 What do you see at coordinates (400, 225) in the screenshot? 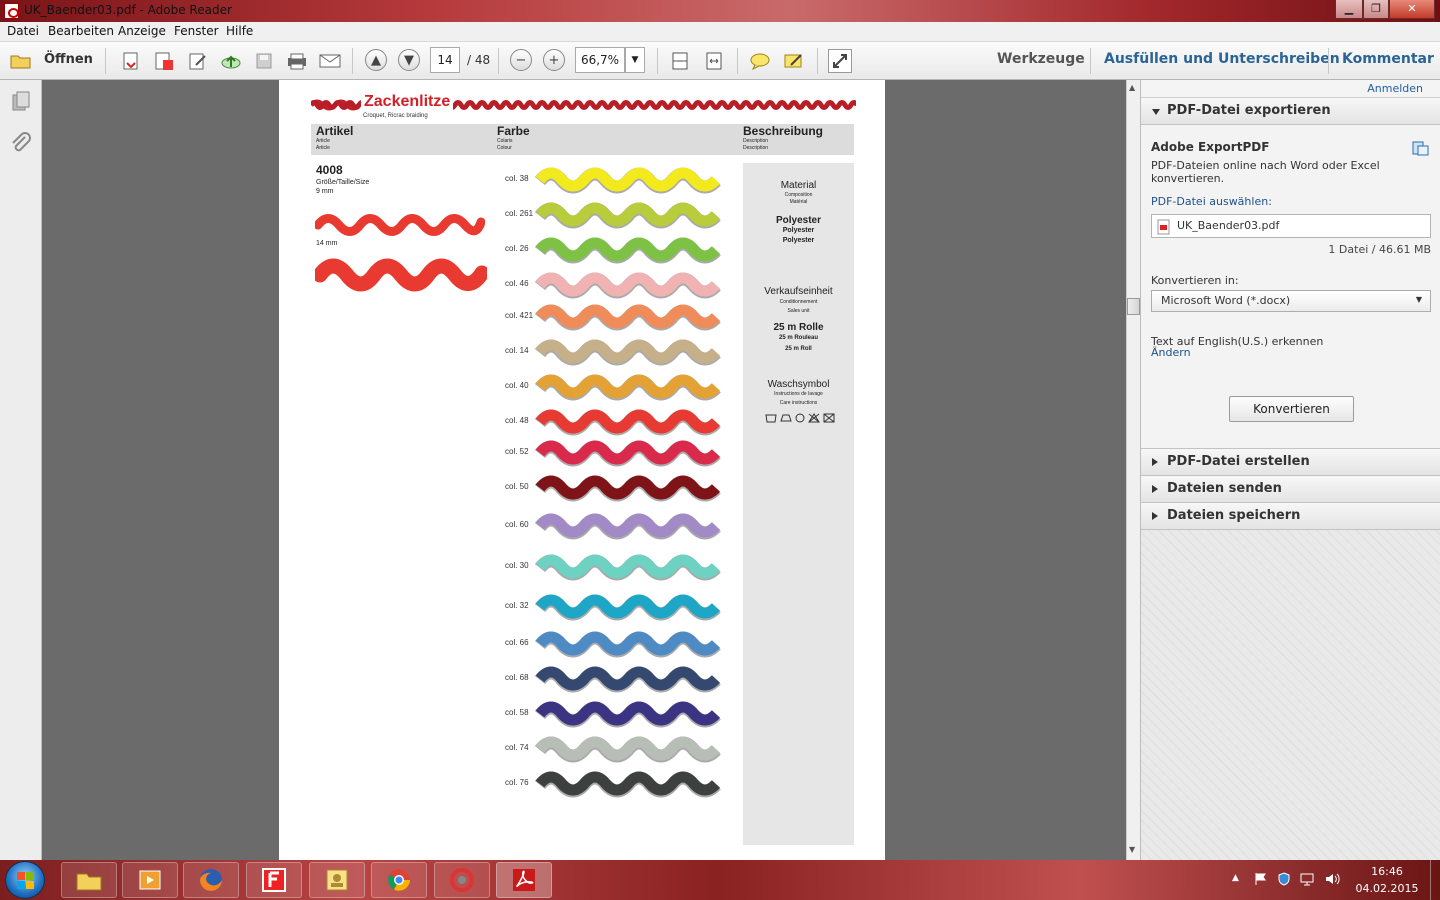
I see `sample-ricrac-9mm` at bounding box center [400, 225].